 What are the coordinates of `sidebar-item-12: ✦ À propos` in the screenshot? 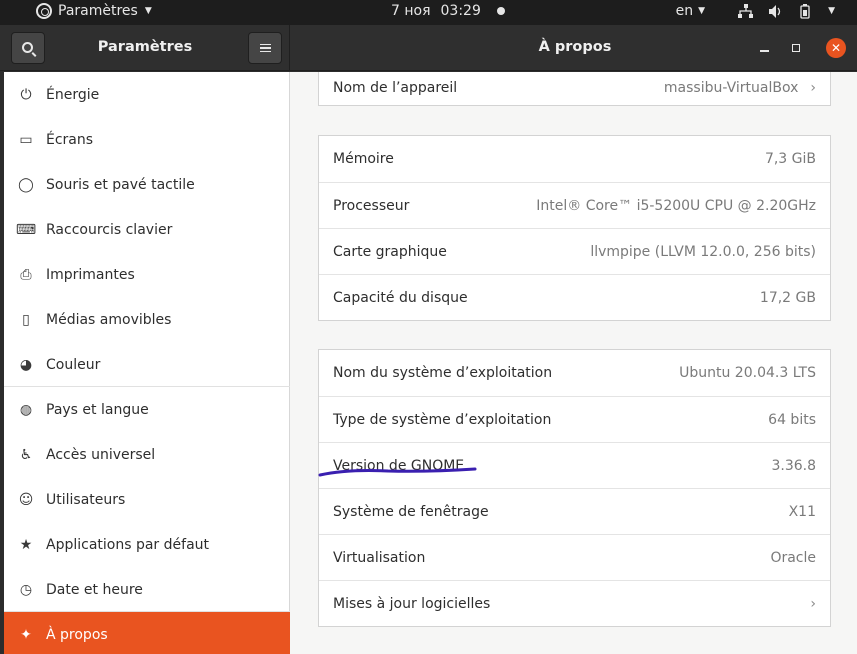 It's located at (147, 633).